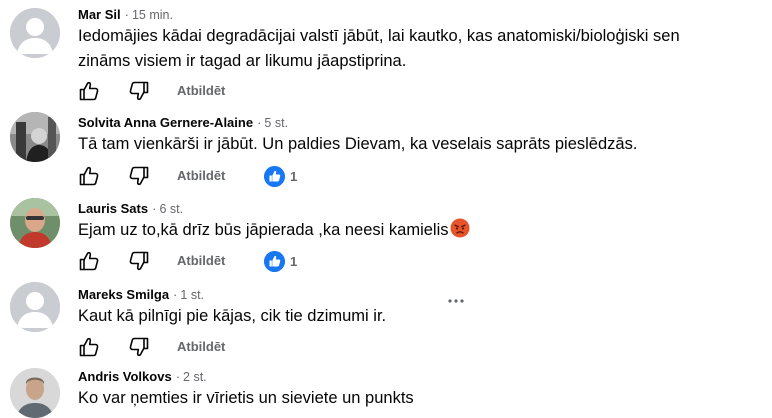 This screenshot has height=418, width=772. I want to click on author-name: Mareks Smilga, so click(123, 294).